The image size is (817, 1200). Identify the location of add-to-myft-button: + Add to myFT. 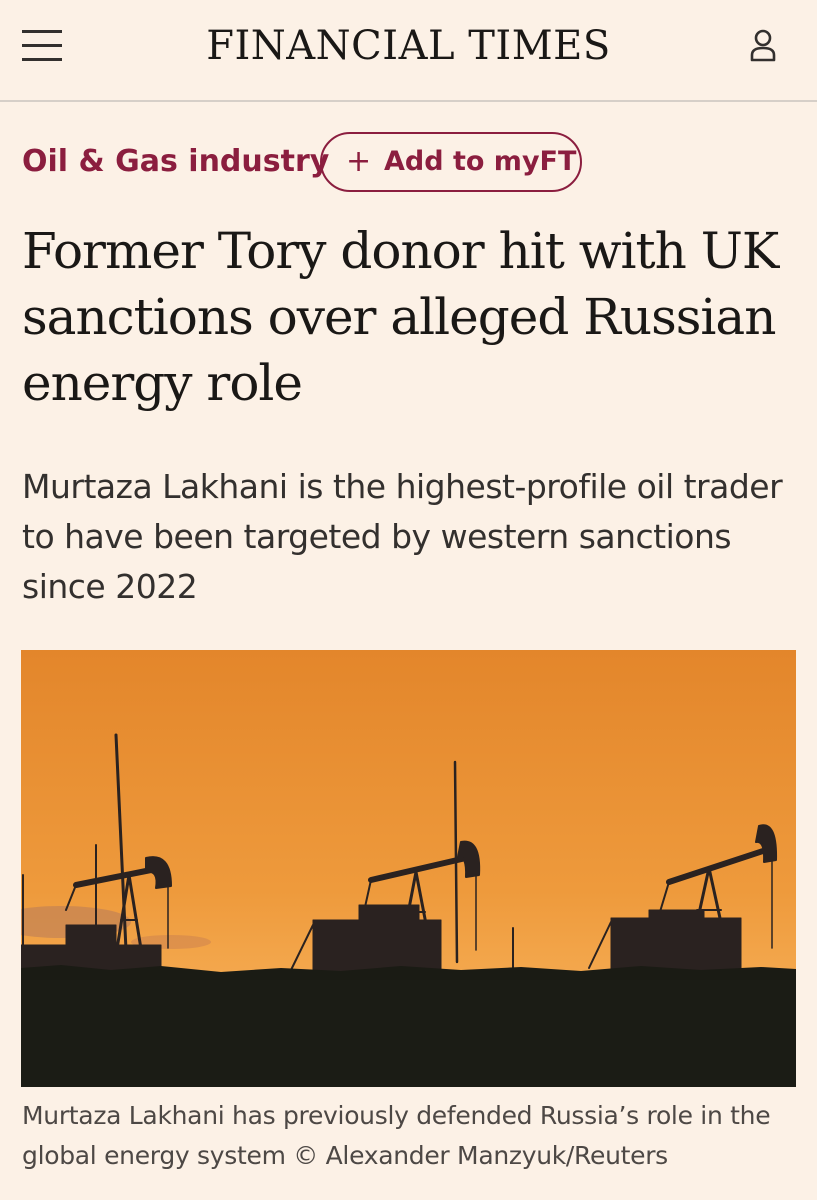
(451, 162).